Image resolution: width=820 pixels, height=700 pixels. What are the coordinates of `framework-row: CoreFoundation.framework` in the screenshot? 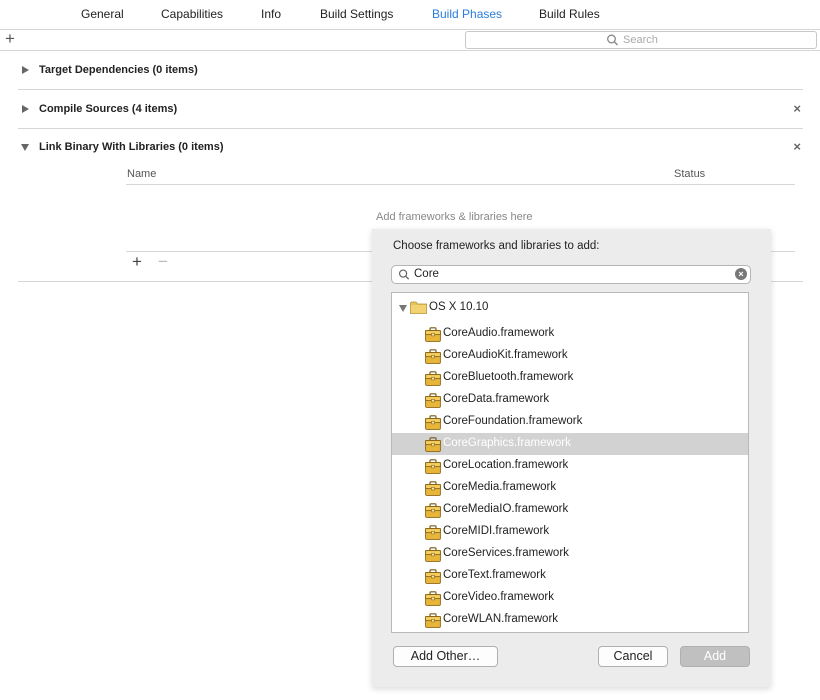 It's located at (570, 422).